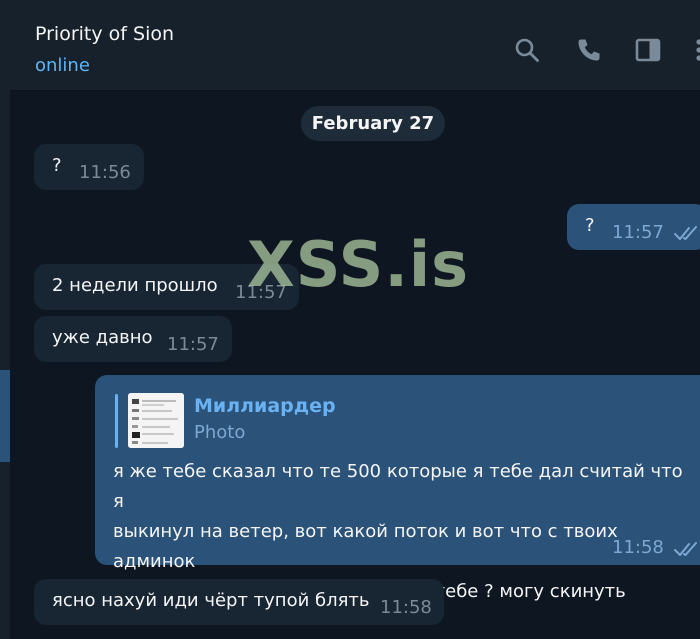  I want to click on message-text: 2 недели прошло, so click(135, 285).